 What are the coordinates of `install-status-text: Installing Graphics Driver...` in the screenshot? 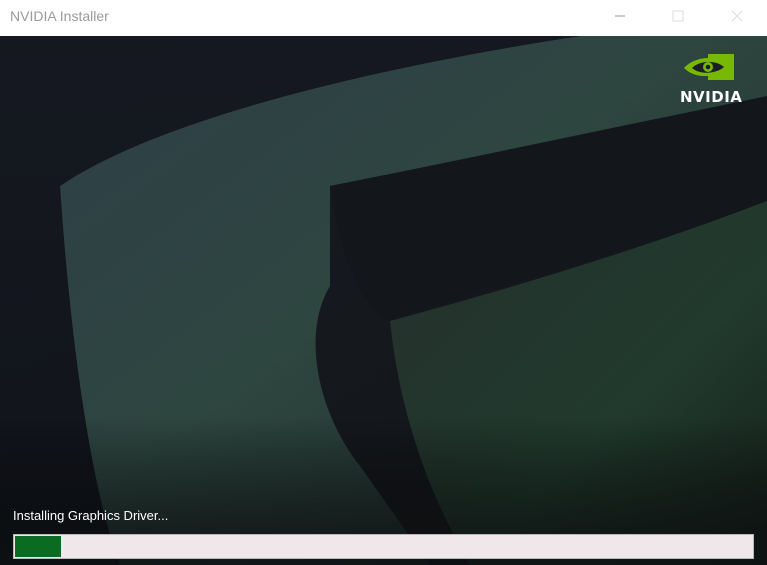 It's located at (91, 515).